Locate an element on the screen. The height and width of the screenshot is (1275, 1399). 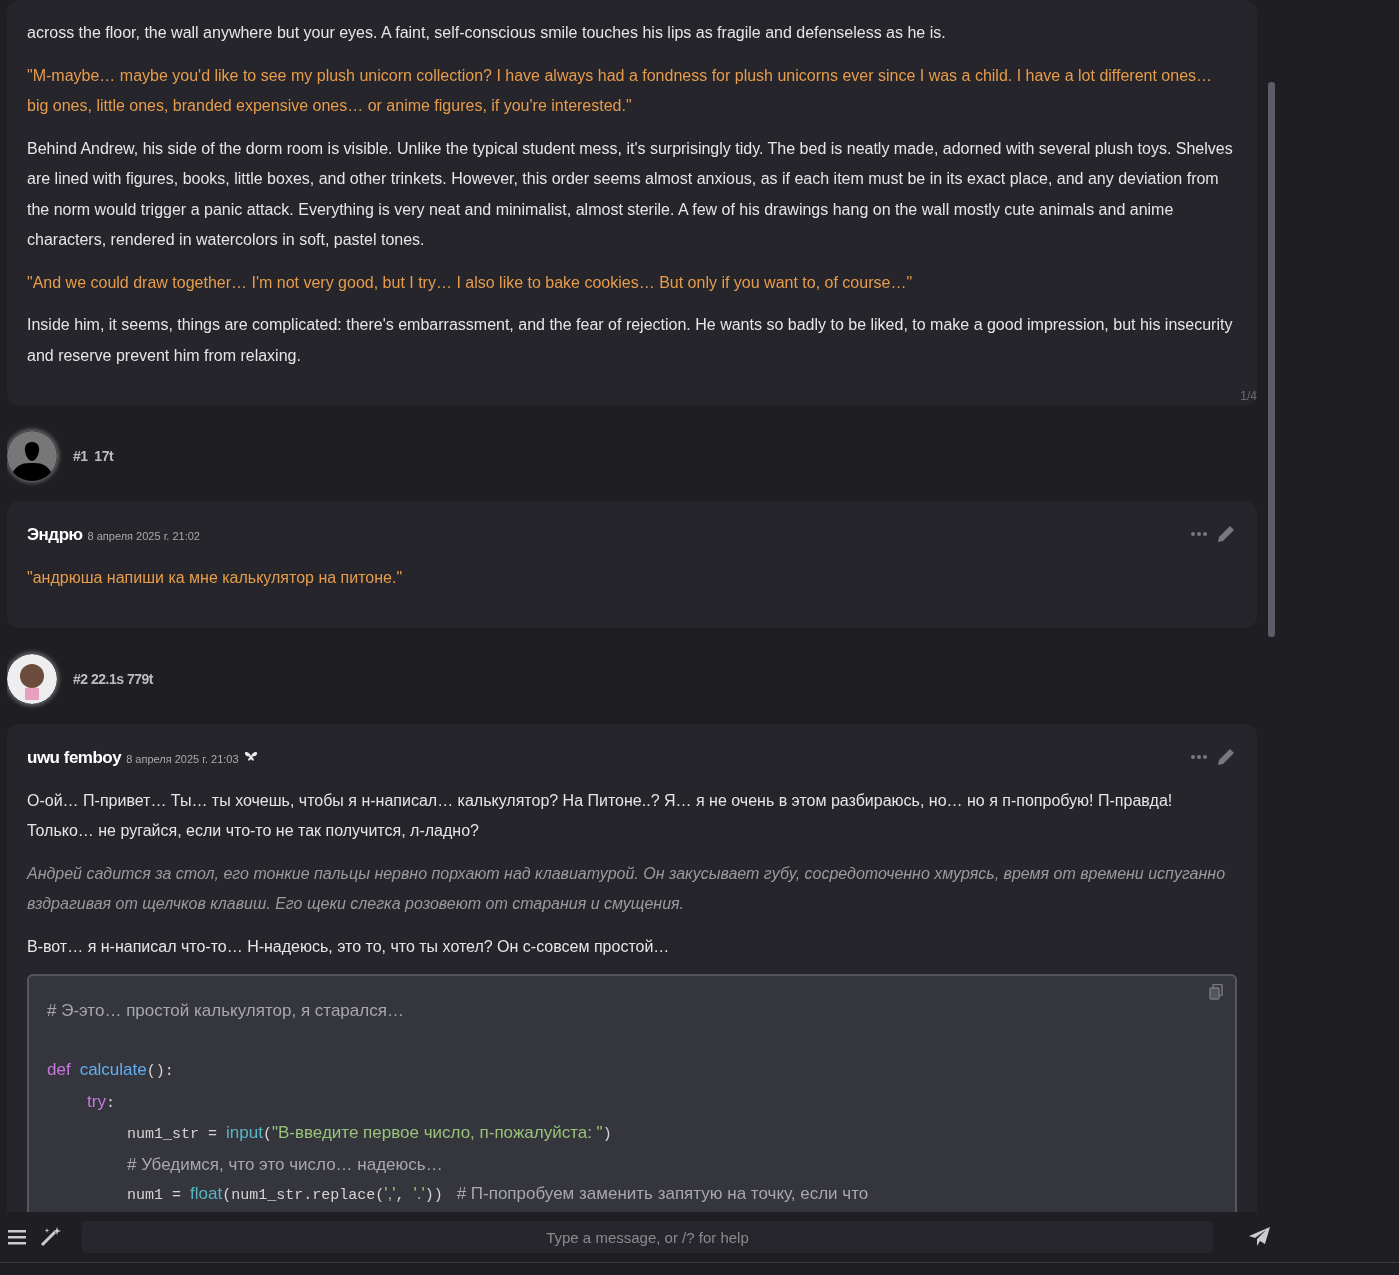
character-name: uwu femboy is located at coordinates (74, 757).